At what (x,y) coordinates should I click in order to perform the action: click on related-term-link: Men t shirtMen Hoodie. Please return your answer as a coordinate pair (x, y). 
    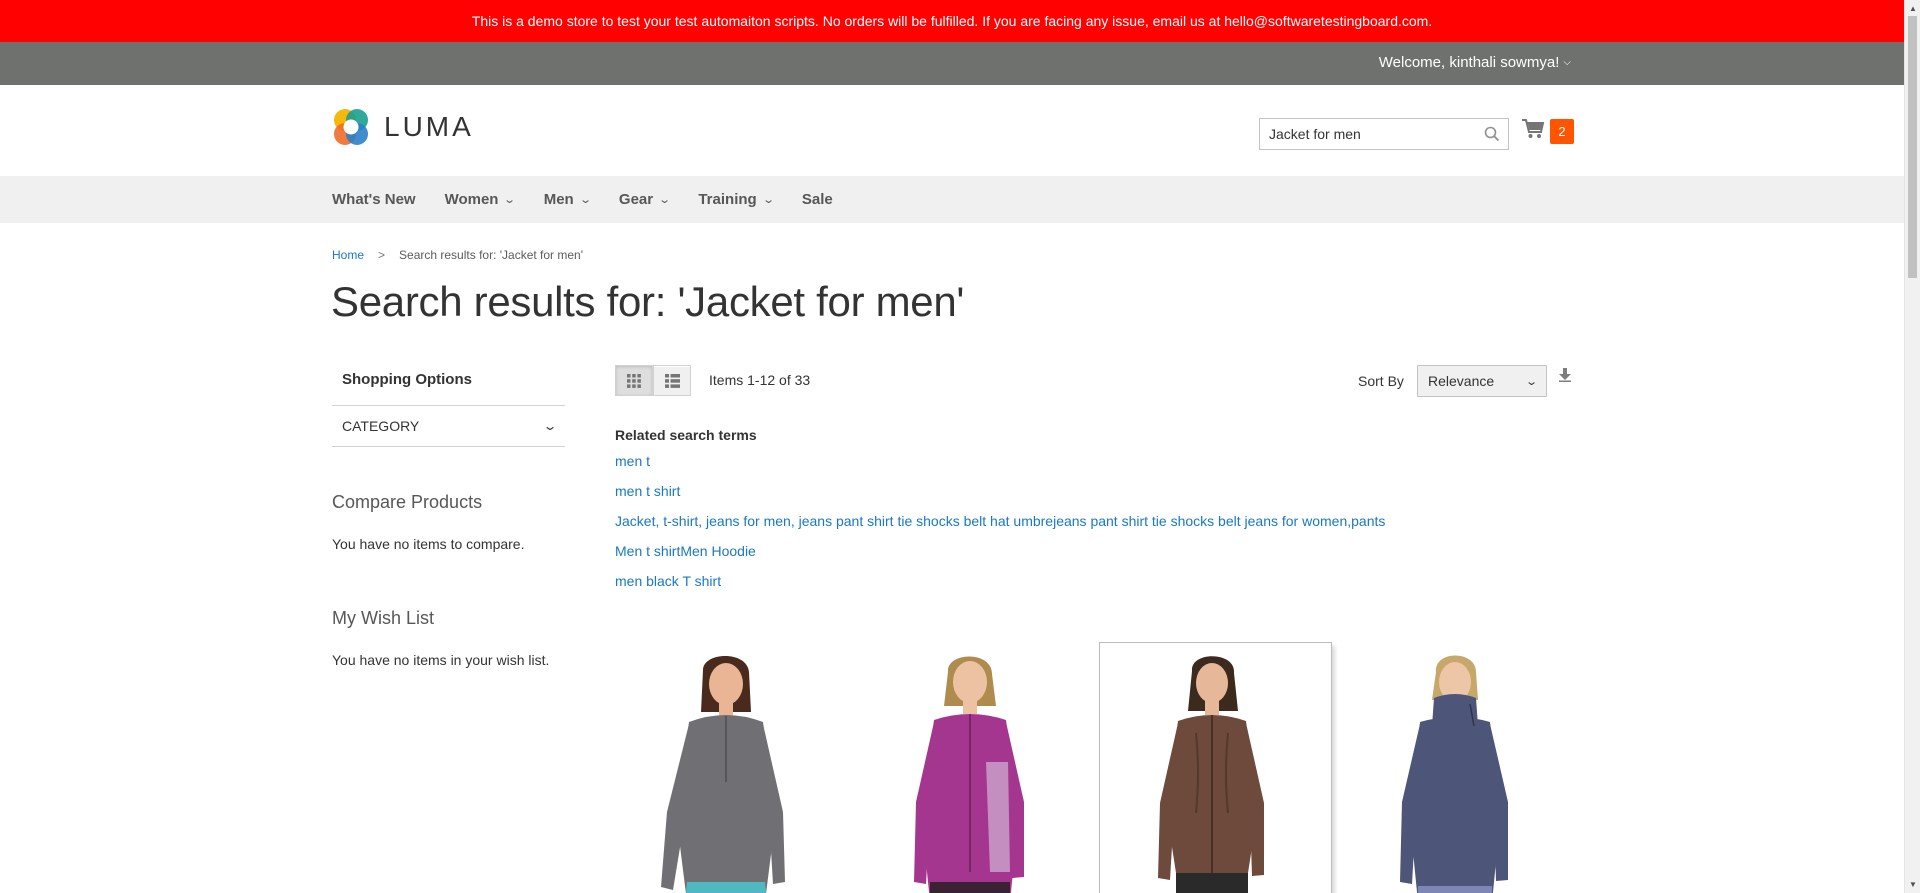
    Looking at the image, I should click on (1000, 558).